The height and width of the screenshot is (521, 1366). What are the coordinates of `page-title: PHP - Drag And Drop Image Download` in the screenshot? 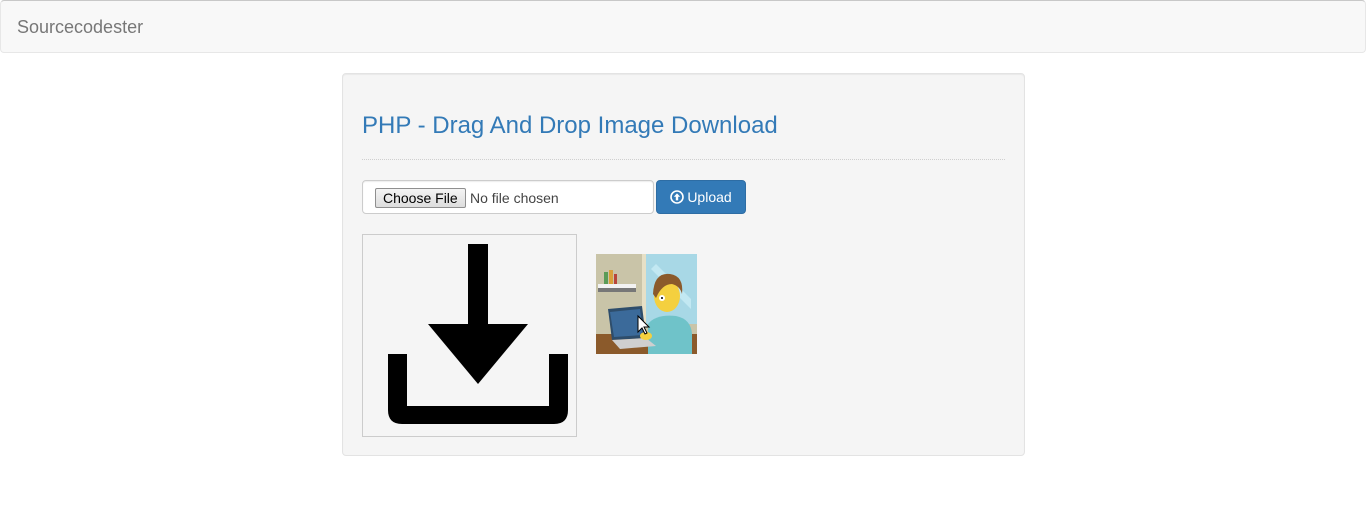 It's located at (570, 125).